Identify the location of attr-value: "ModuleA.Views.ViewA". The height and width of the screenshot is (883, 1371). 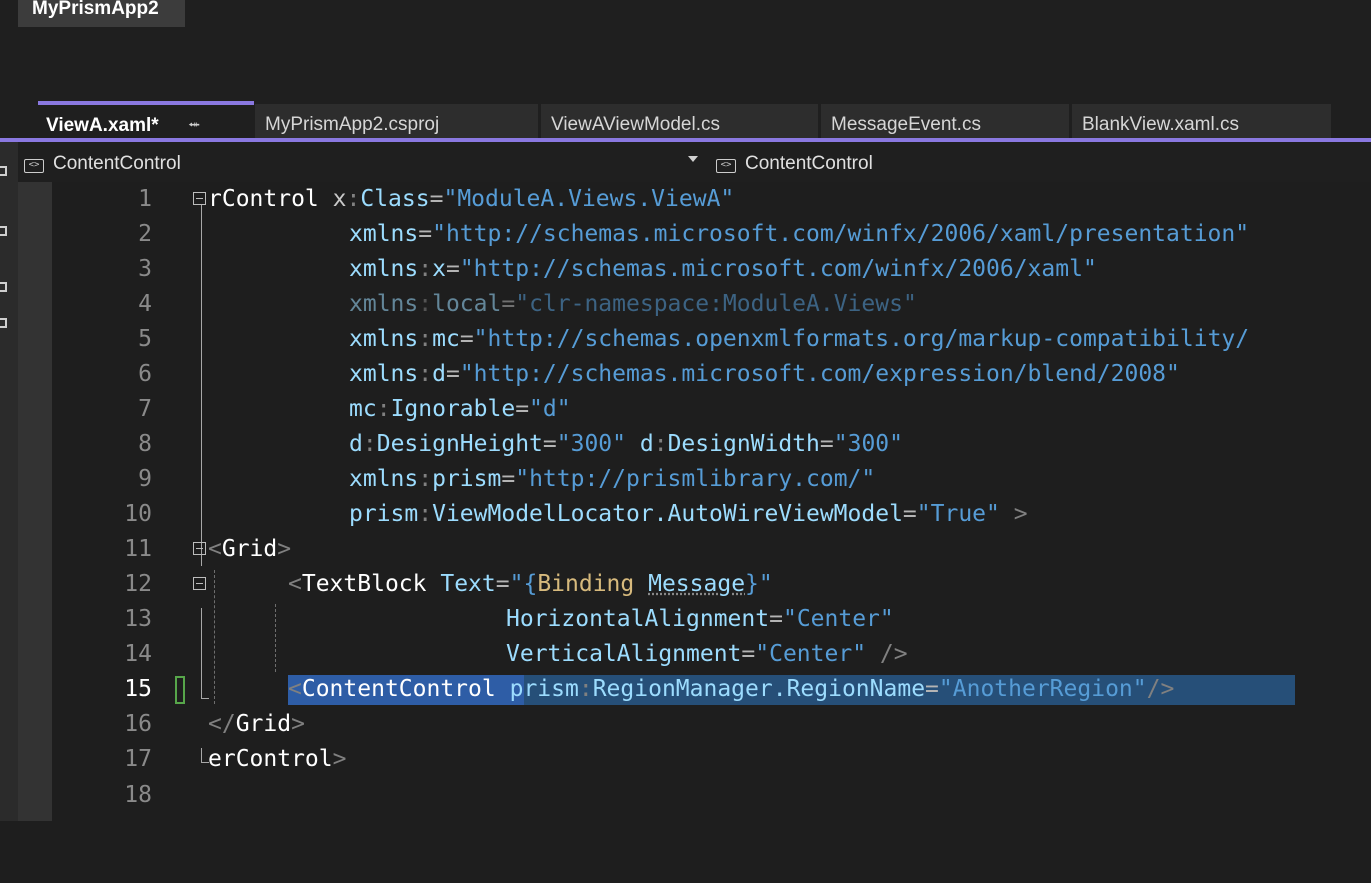
(589, 199).